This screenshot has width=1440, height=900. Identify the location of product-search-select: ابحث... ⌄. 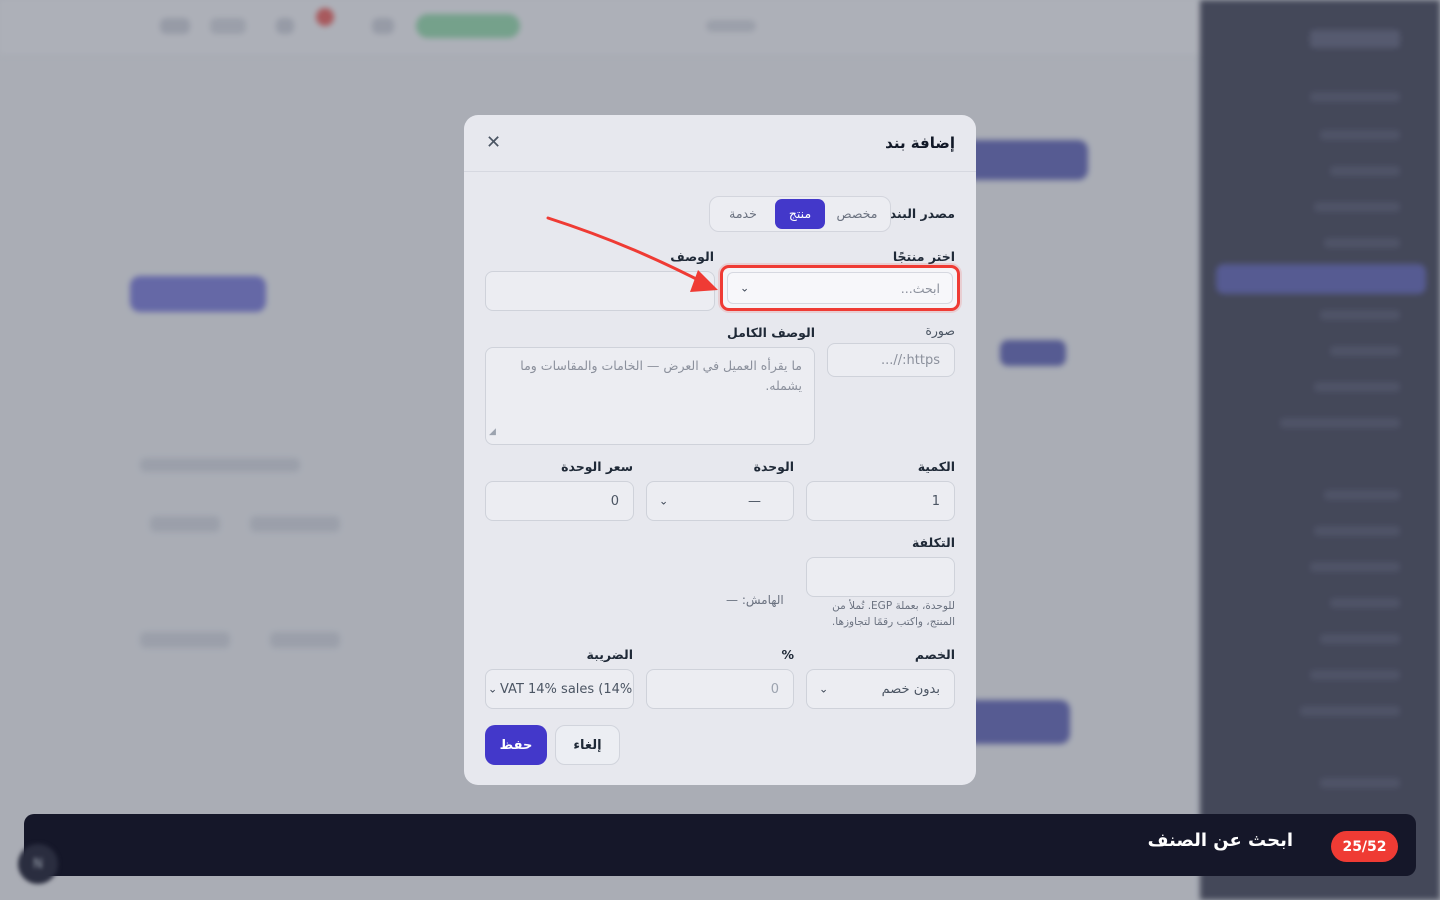
(840, 288).